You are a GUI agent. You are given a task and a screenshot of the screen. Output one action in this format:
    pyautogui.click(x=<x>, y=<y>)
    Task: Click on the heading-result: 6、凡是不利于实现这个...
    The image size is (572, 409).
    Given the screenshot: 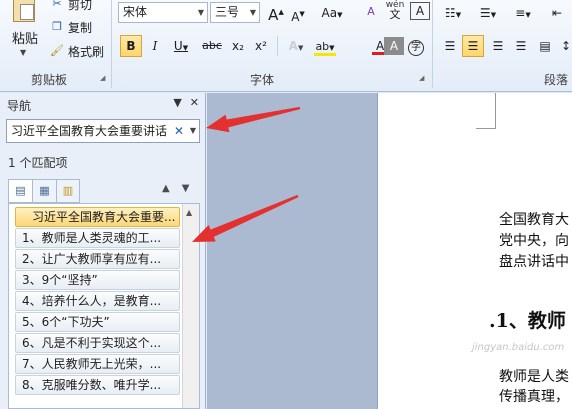 What is the action you would take?
    pyautogui.click(x=97, y=343)
    